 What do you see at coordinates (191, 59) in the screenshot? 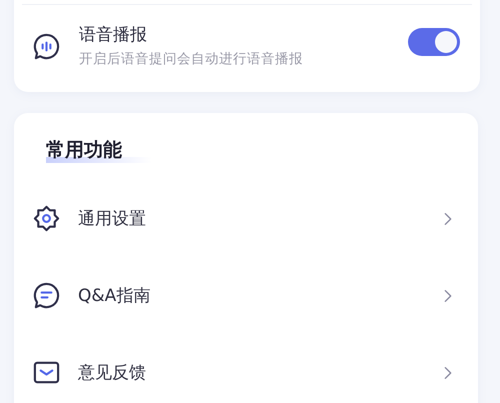
I see `setting-description: 开启后语音提问会自动进行语音播报` at bounding box center [191, 59].